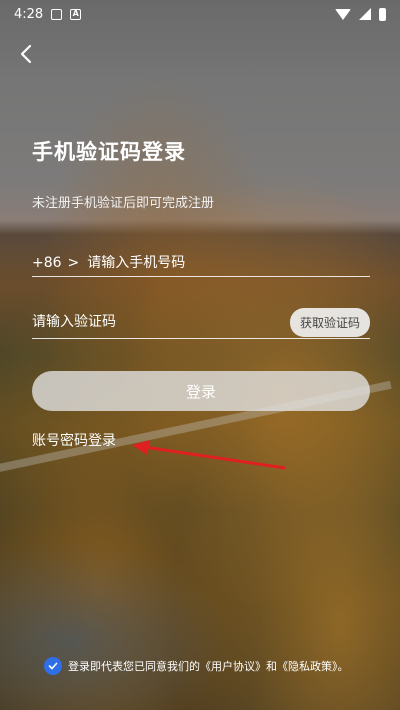 The width and height of the screenshot is (400, 710). Describe the element at coordinates (123, 203) in the screenshot. I see `page-subtitle: 未注册手机验证后即可完成注册` at that location.